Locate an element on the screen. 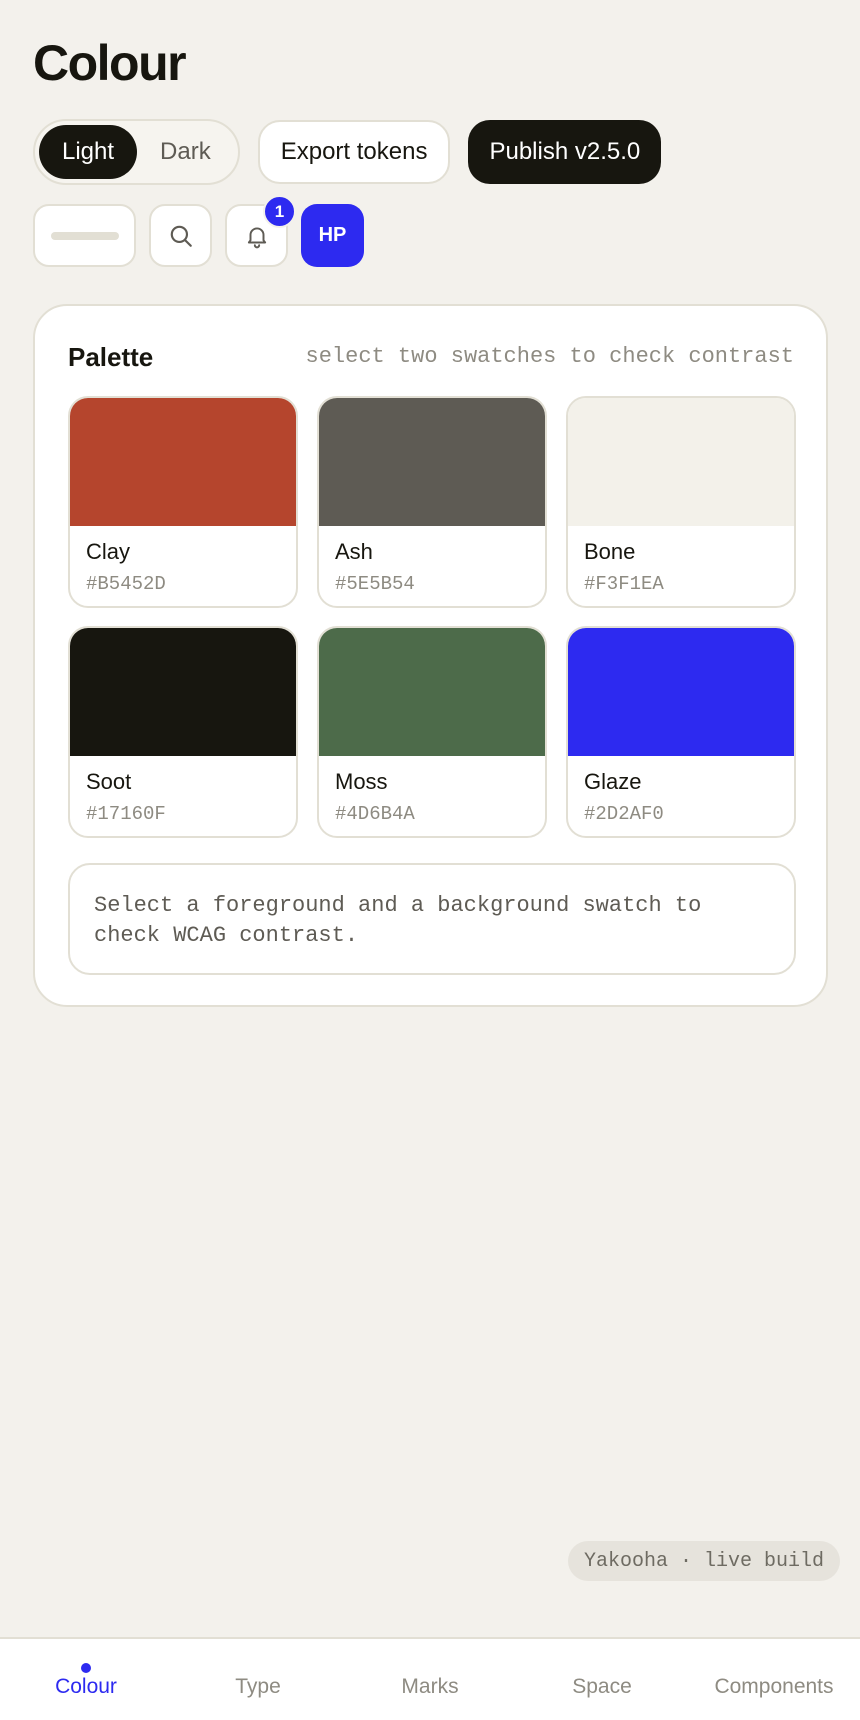 This screenshot has width=860, height=1720. nav-item-components: Components is located at coordinates (774, 1679).